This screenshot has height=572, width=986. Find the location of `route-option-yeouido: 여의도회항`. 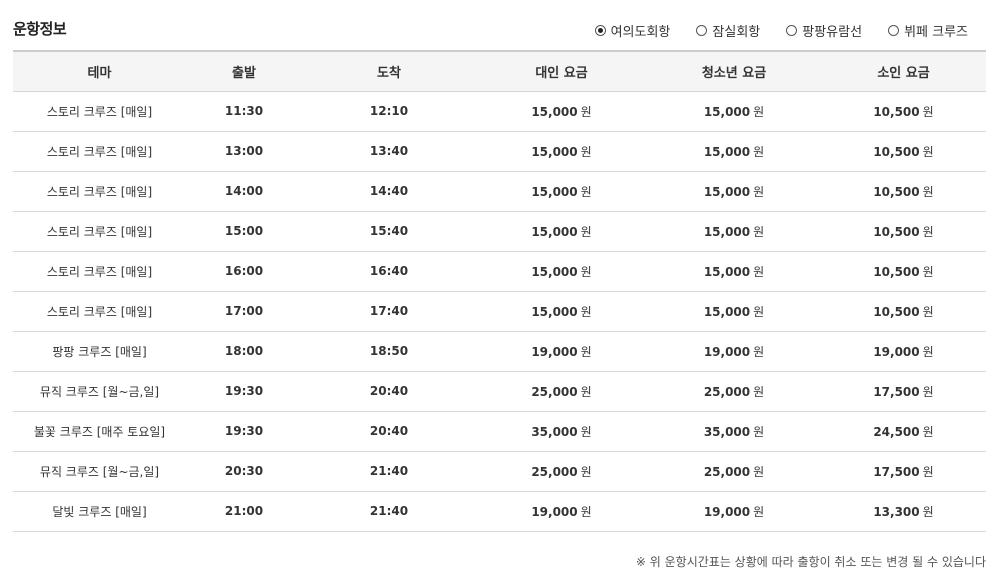

route-option-yeouido: 여의도회항 is located at coordinates (632, 30).